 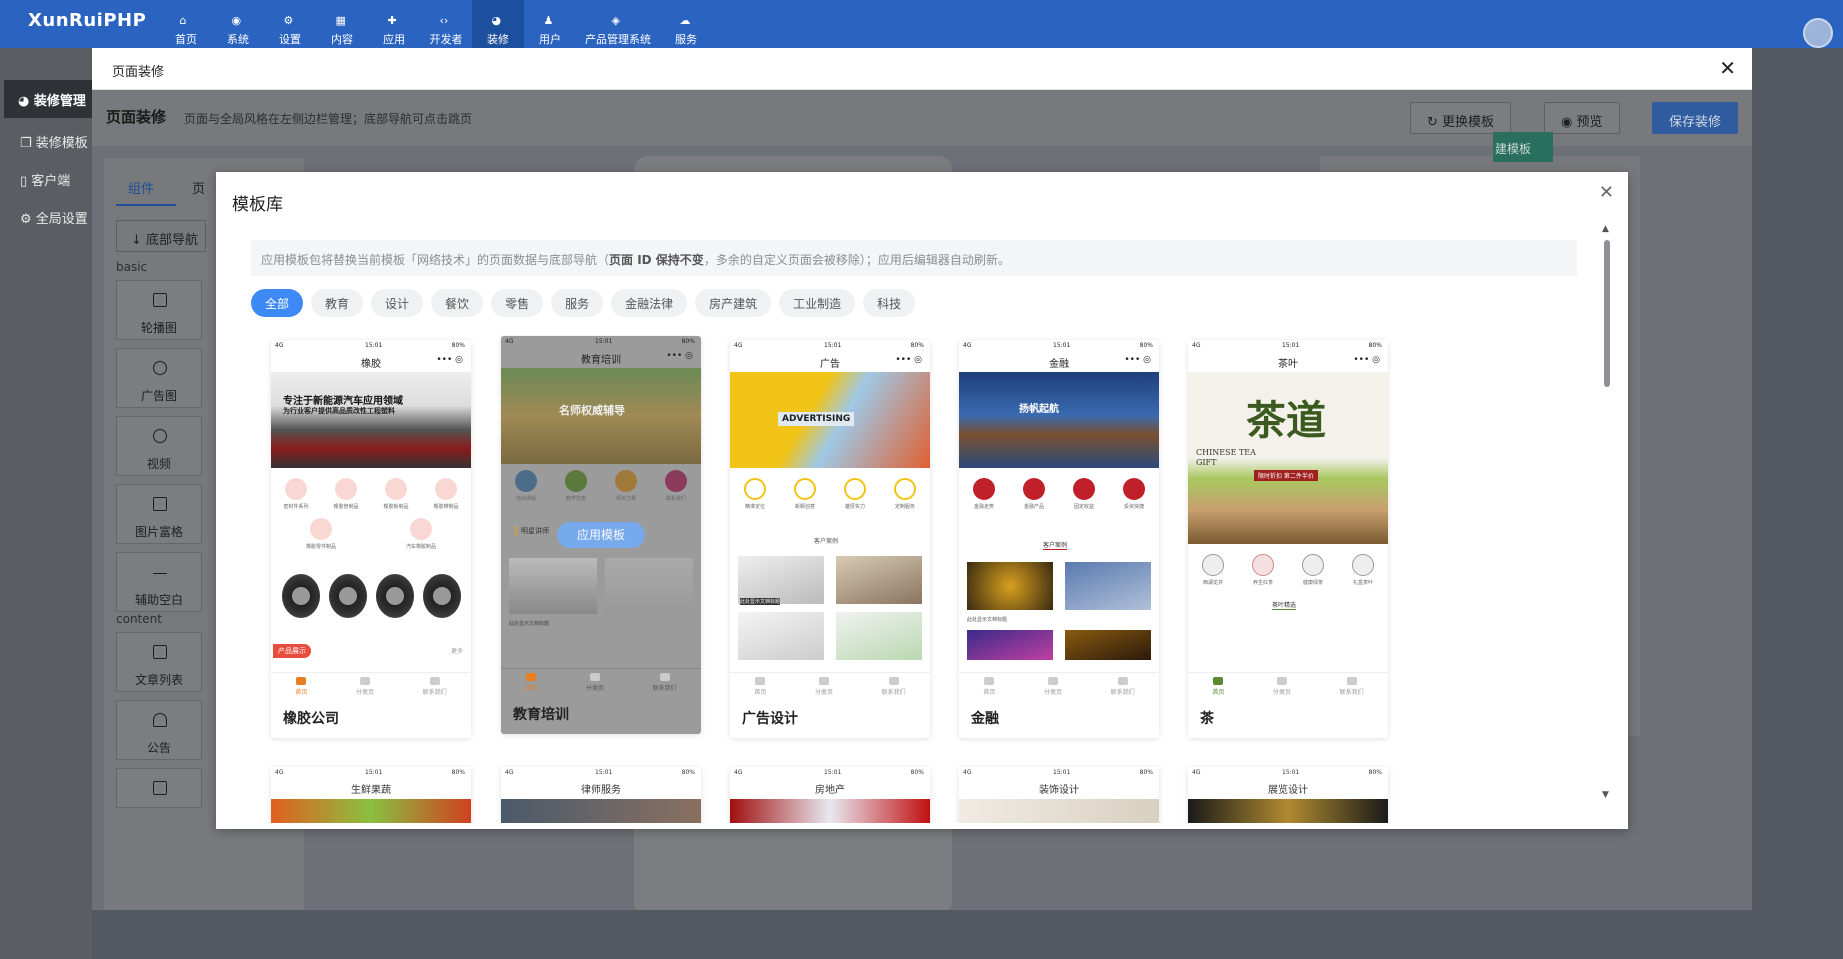 I want to click on more-link: 更多, so click(x=456, y=651).